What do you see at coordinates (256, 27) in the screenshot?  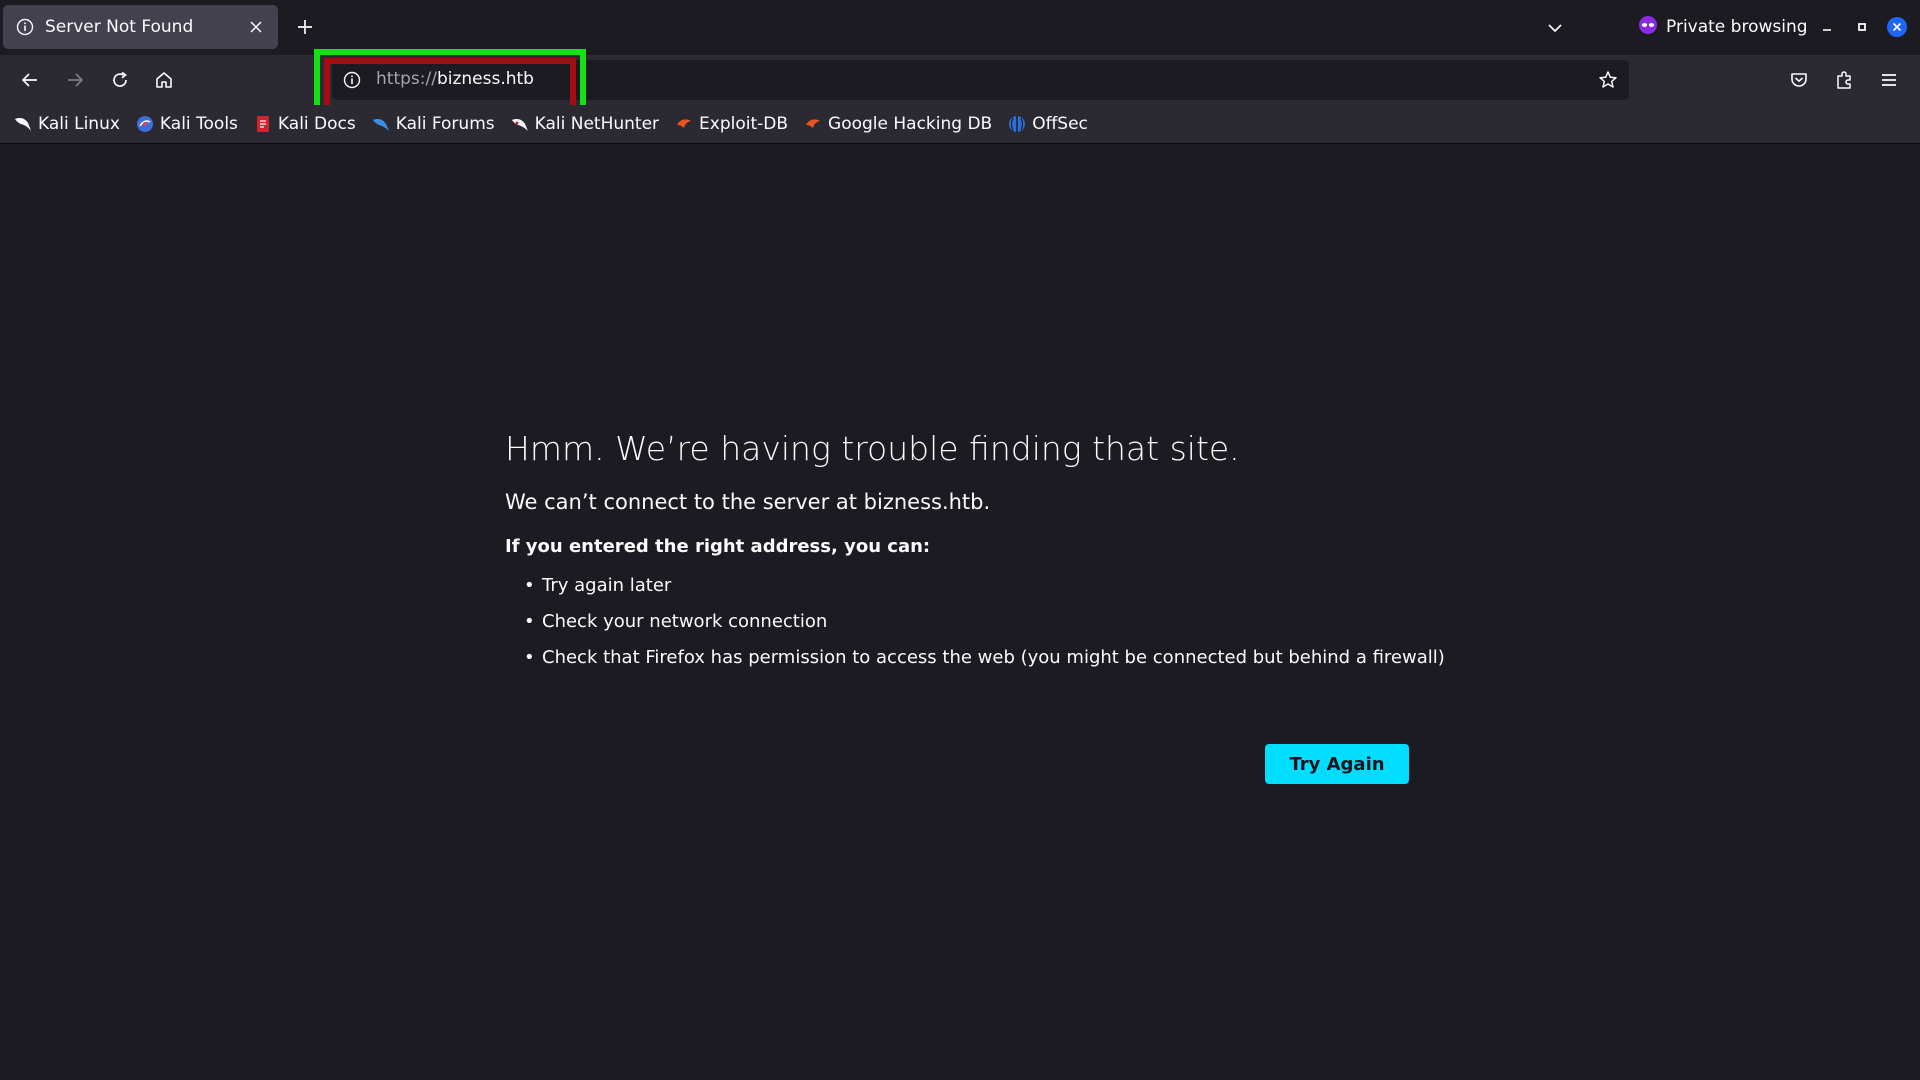 I see `close-tab-icon` at bounding box center [256, 27].